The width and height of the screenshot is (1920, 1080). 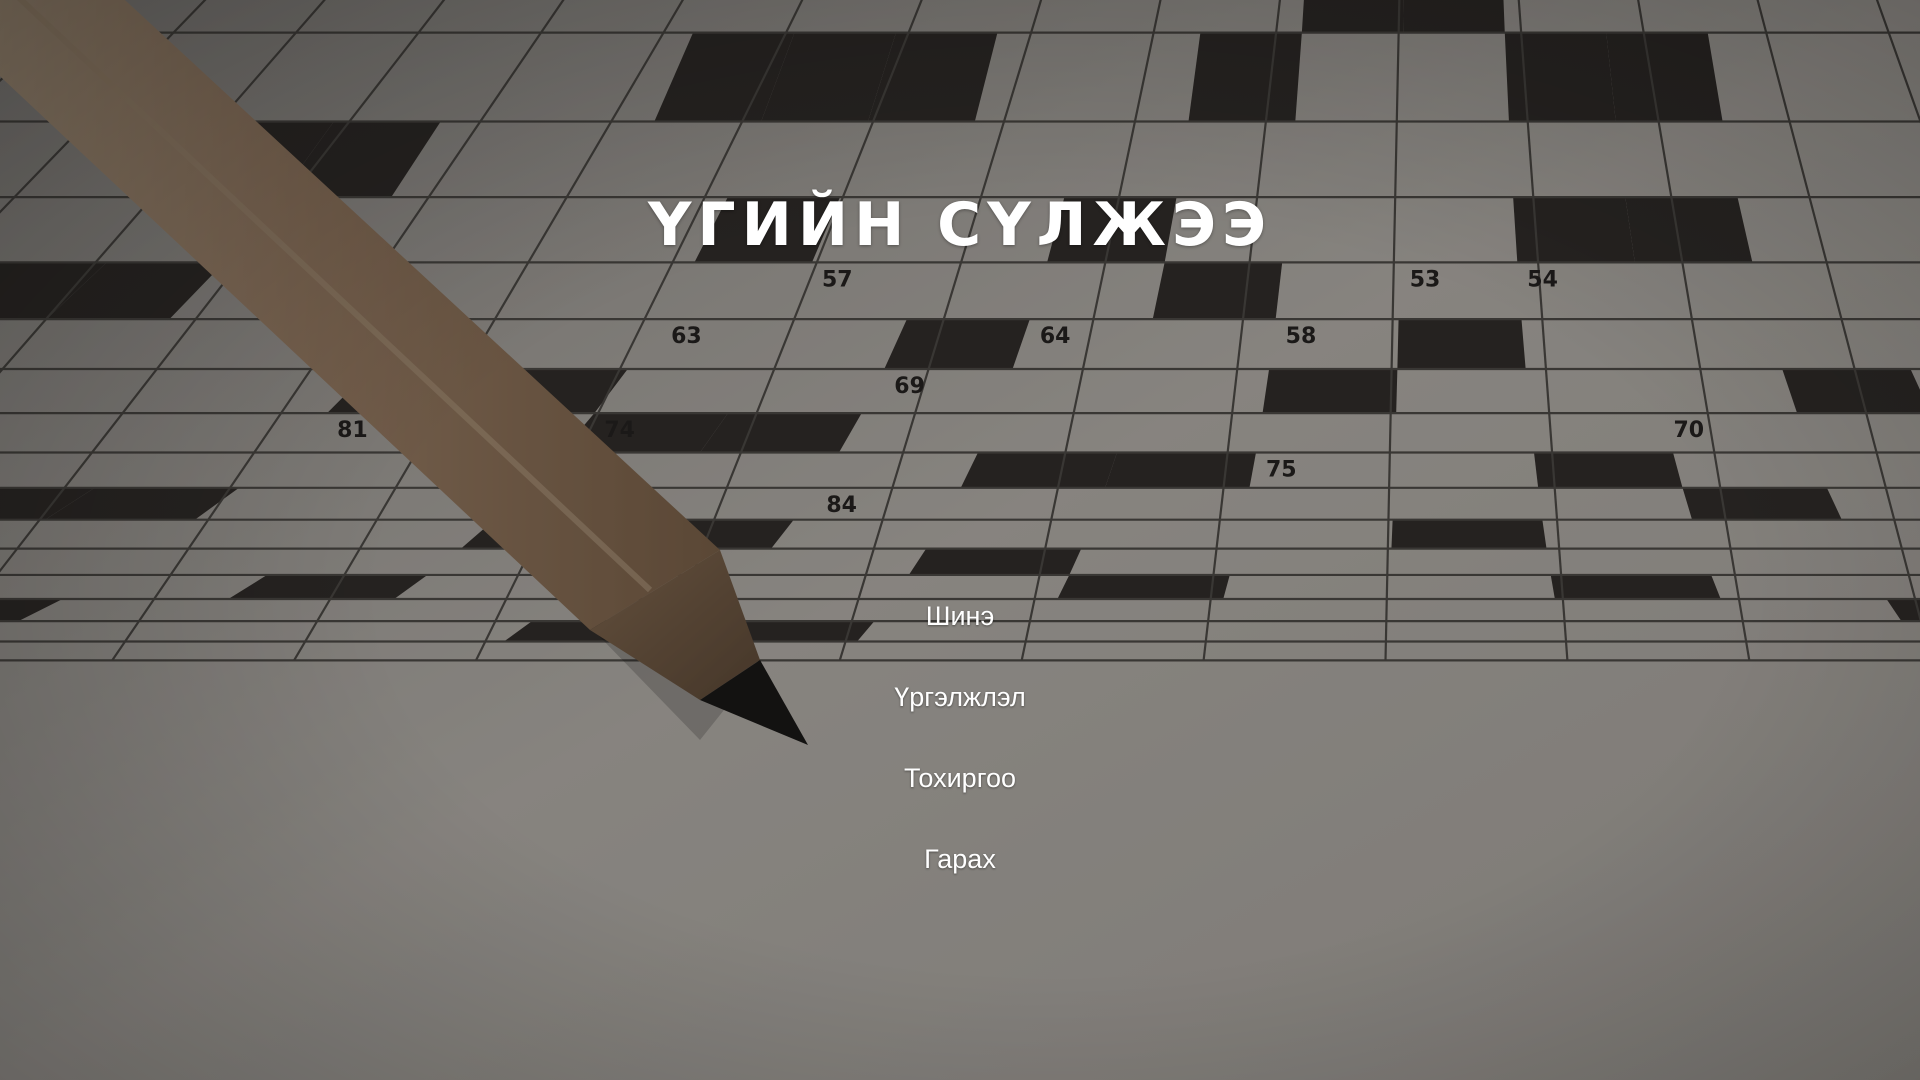 I want to click on settings-button: Тохиргоо, so click(x=960, y=778).